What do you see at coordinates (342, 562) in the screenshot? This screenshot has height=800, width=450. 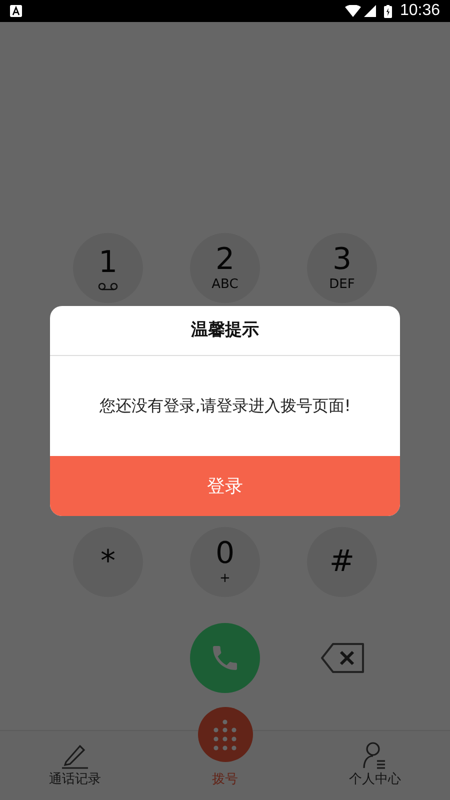 I see `dial-key: #` at bounding box center [342, 562].